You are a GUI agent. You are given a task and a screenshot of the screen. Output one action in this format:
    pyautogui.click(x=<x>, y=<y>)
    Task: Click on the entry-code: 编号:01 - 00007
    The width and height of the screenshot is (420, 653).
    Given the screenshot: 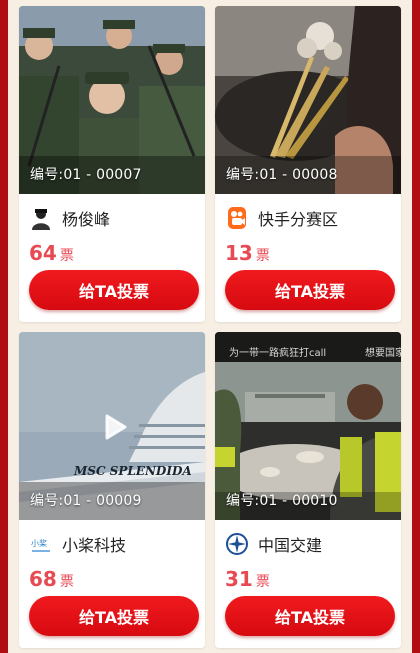 What is the action you would take?
    pyautogui.click(x=86, y=175)
    